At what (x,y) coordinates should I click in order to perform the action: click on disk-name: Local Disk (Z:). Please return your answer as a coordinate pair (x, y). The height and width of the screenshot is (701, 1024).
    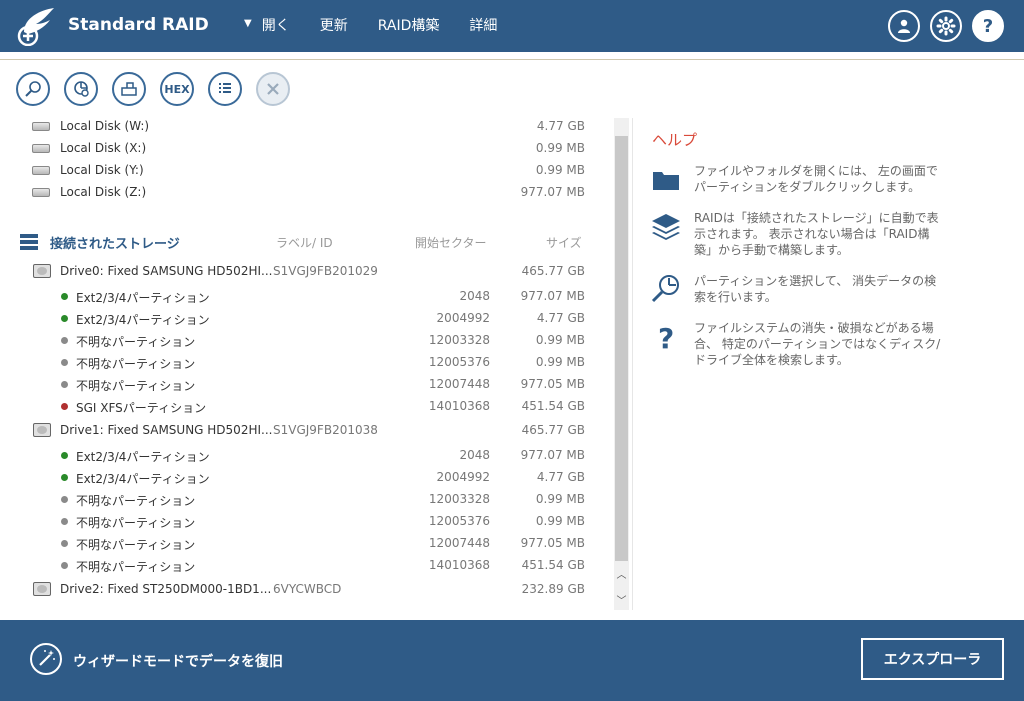
    Looking at the image, I should click on (103, 192).